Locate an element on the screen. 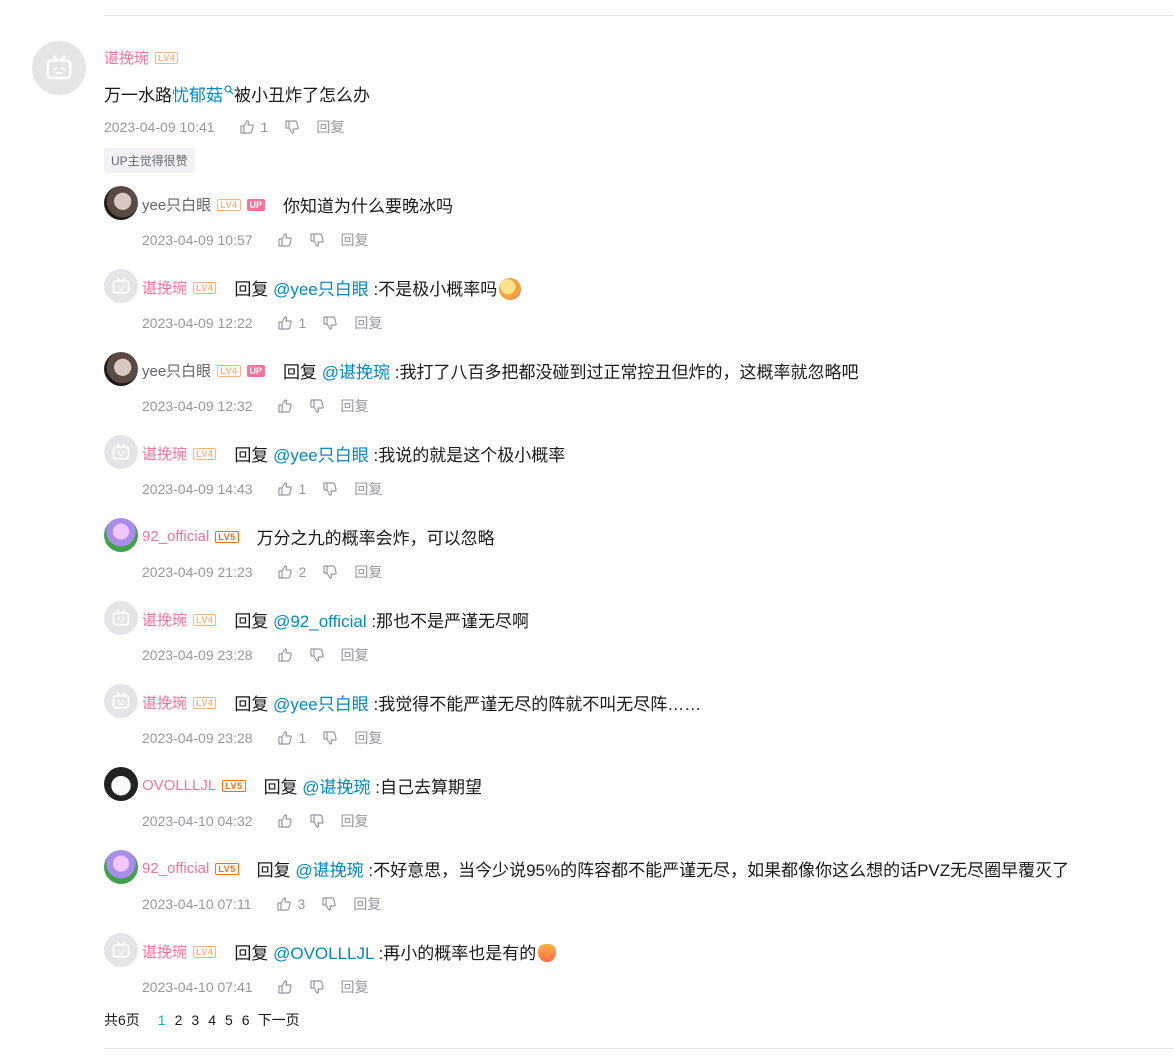 This screenshot has height=1056, width=1174. timestamp: 2023-04-09 21:23 is located at coordinates (197, 572).